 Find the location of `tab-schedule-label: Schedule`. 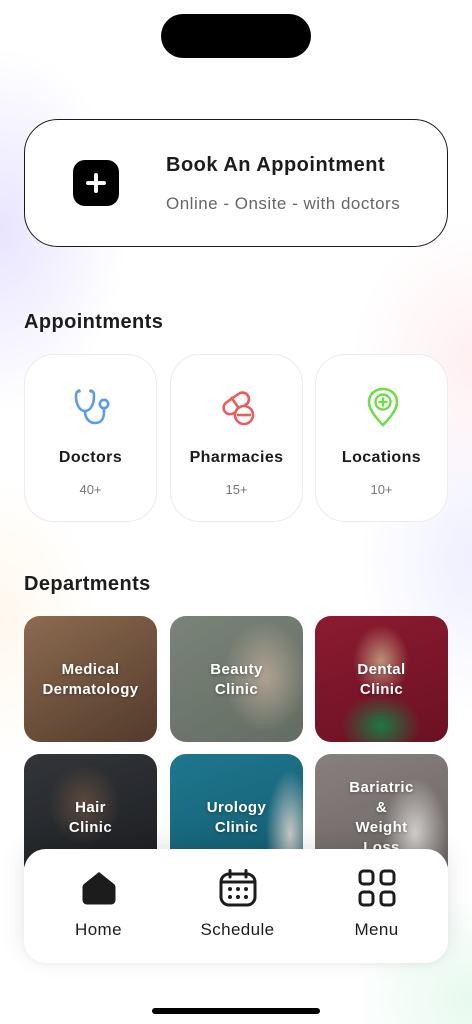

tab-schedule-label: Schedule is located at coordinates (237, 929).